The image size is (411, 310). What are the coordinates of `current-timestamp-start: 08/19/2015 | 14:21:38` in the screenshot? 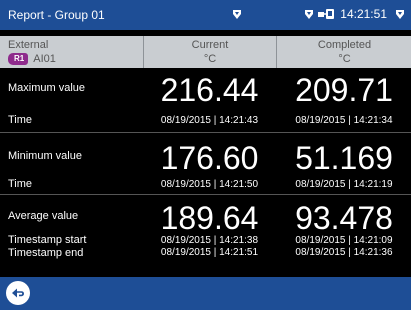 It's located at (209, 240).